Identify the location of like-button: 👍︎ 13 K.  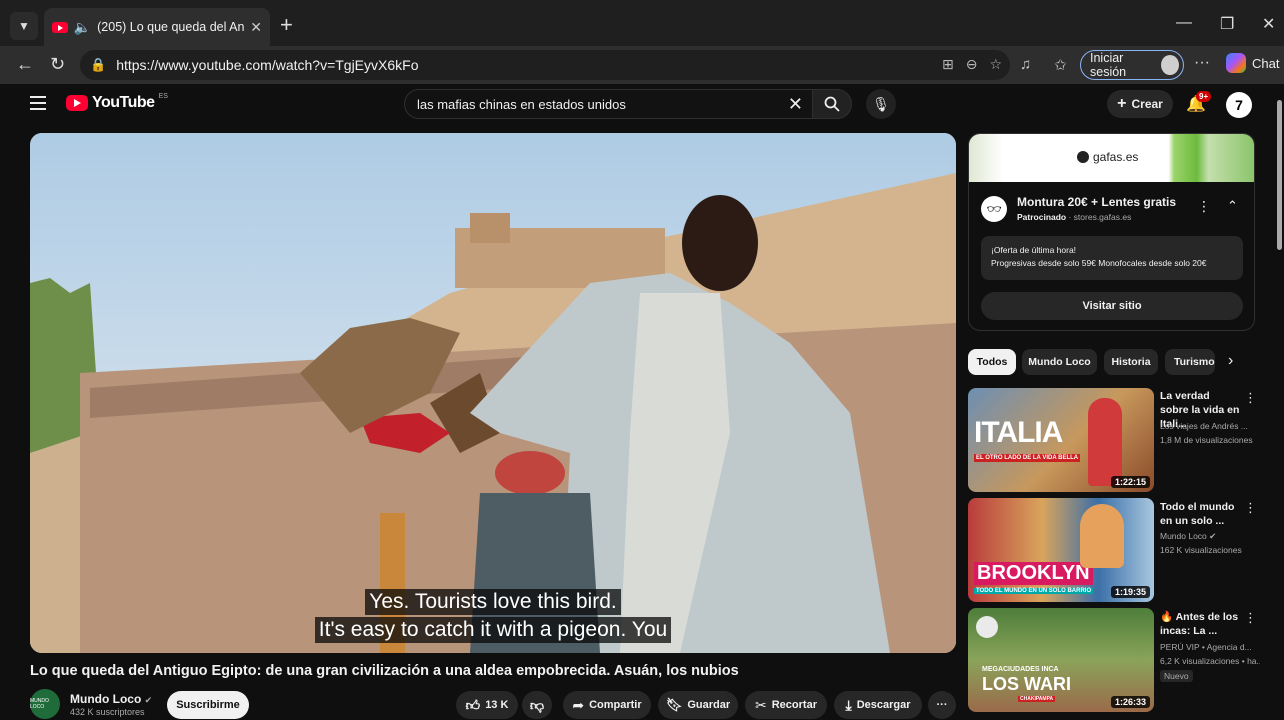
(487, 705).